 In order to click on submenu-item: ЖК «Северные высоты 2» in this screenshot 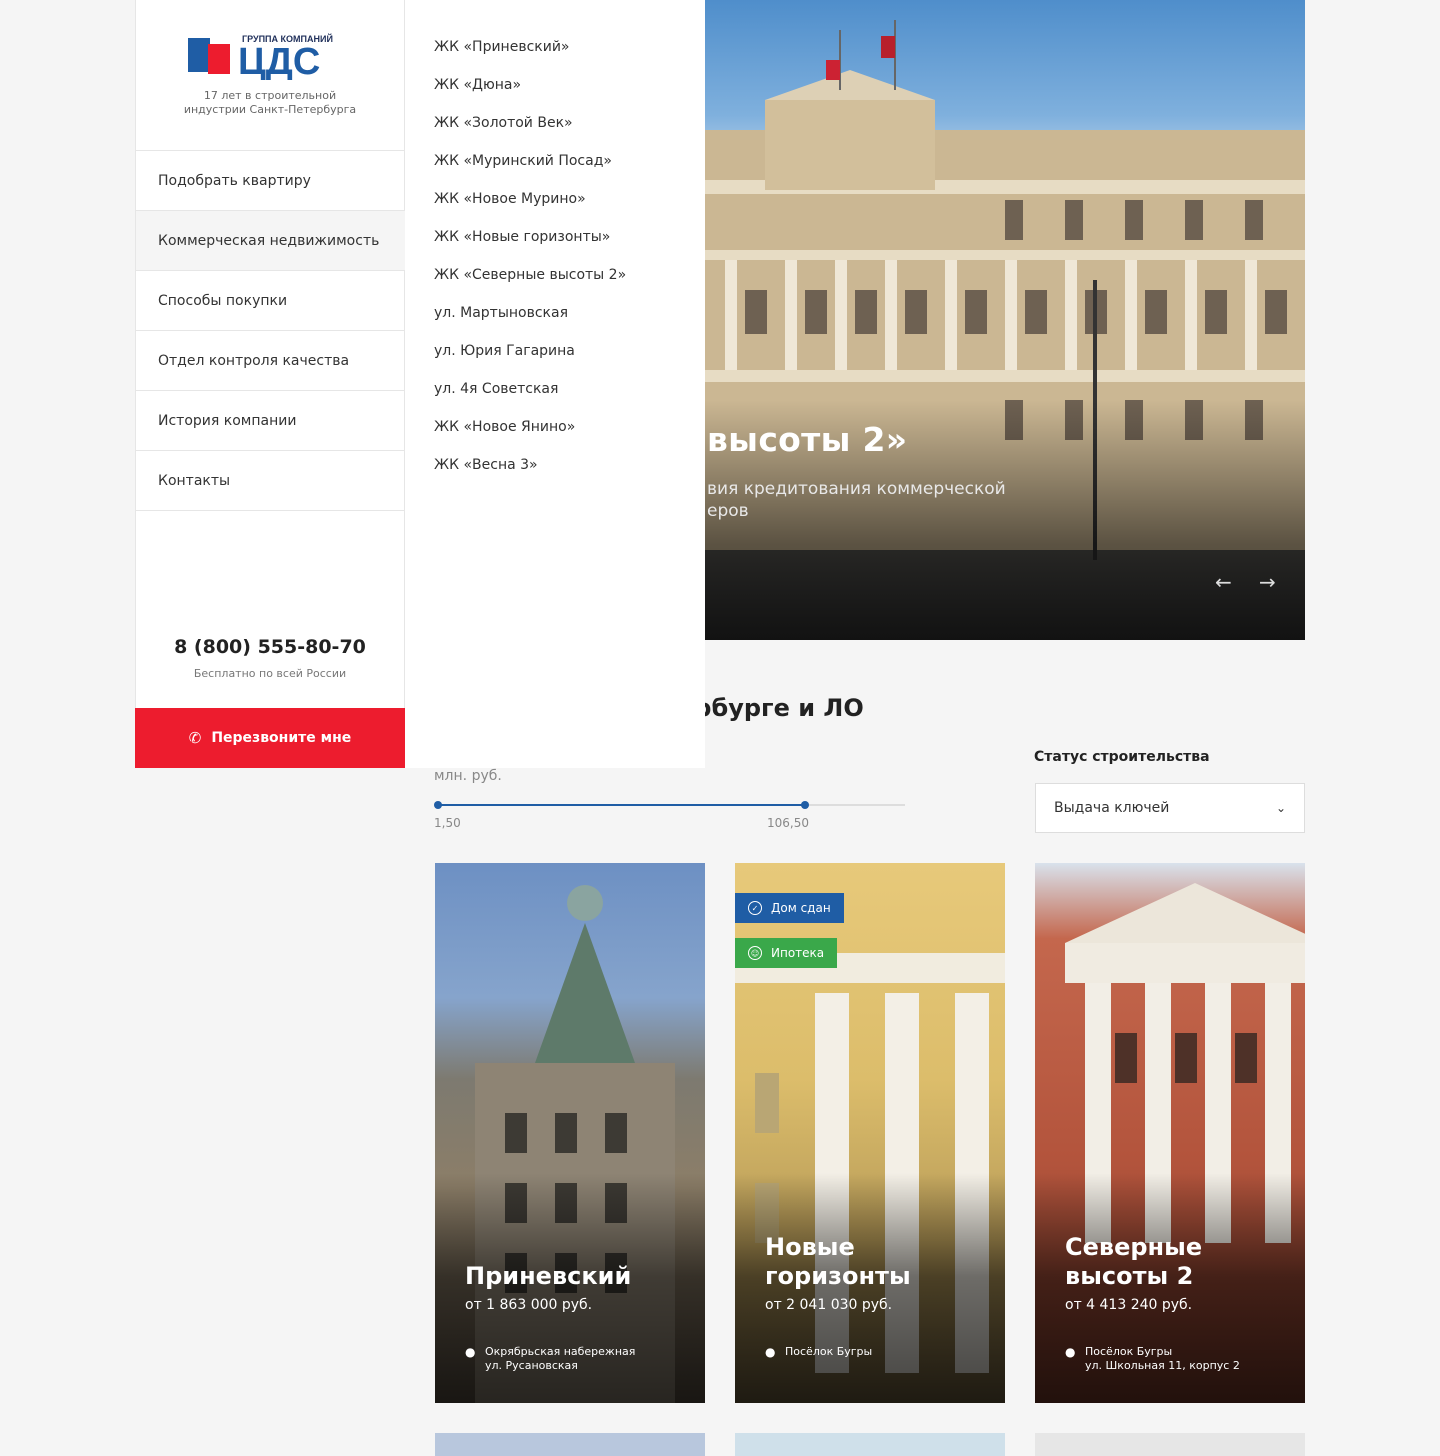, I will do `click(555, 275)`.